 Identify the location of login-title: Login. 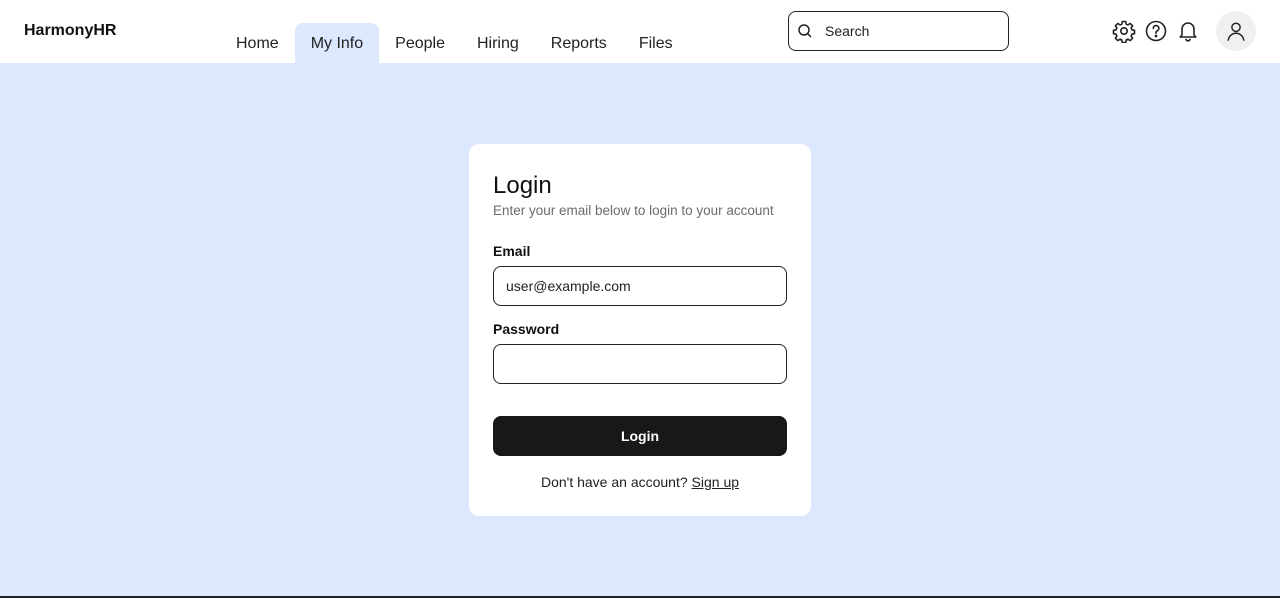
(522, 185).